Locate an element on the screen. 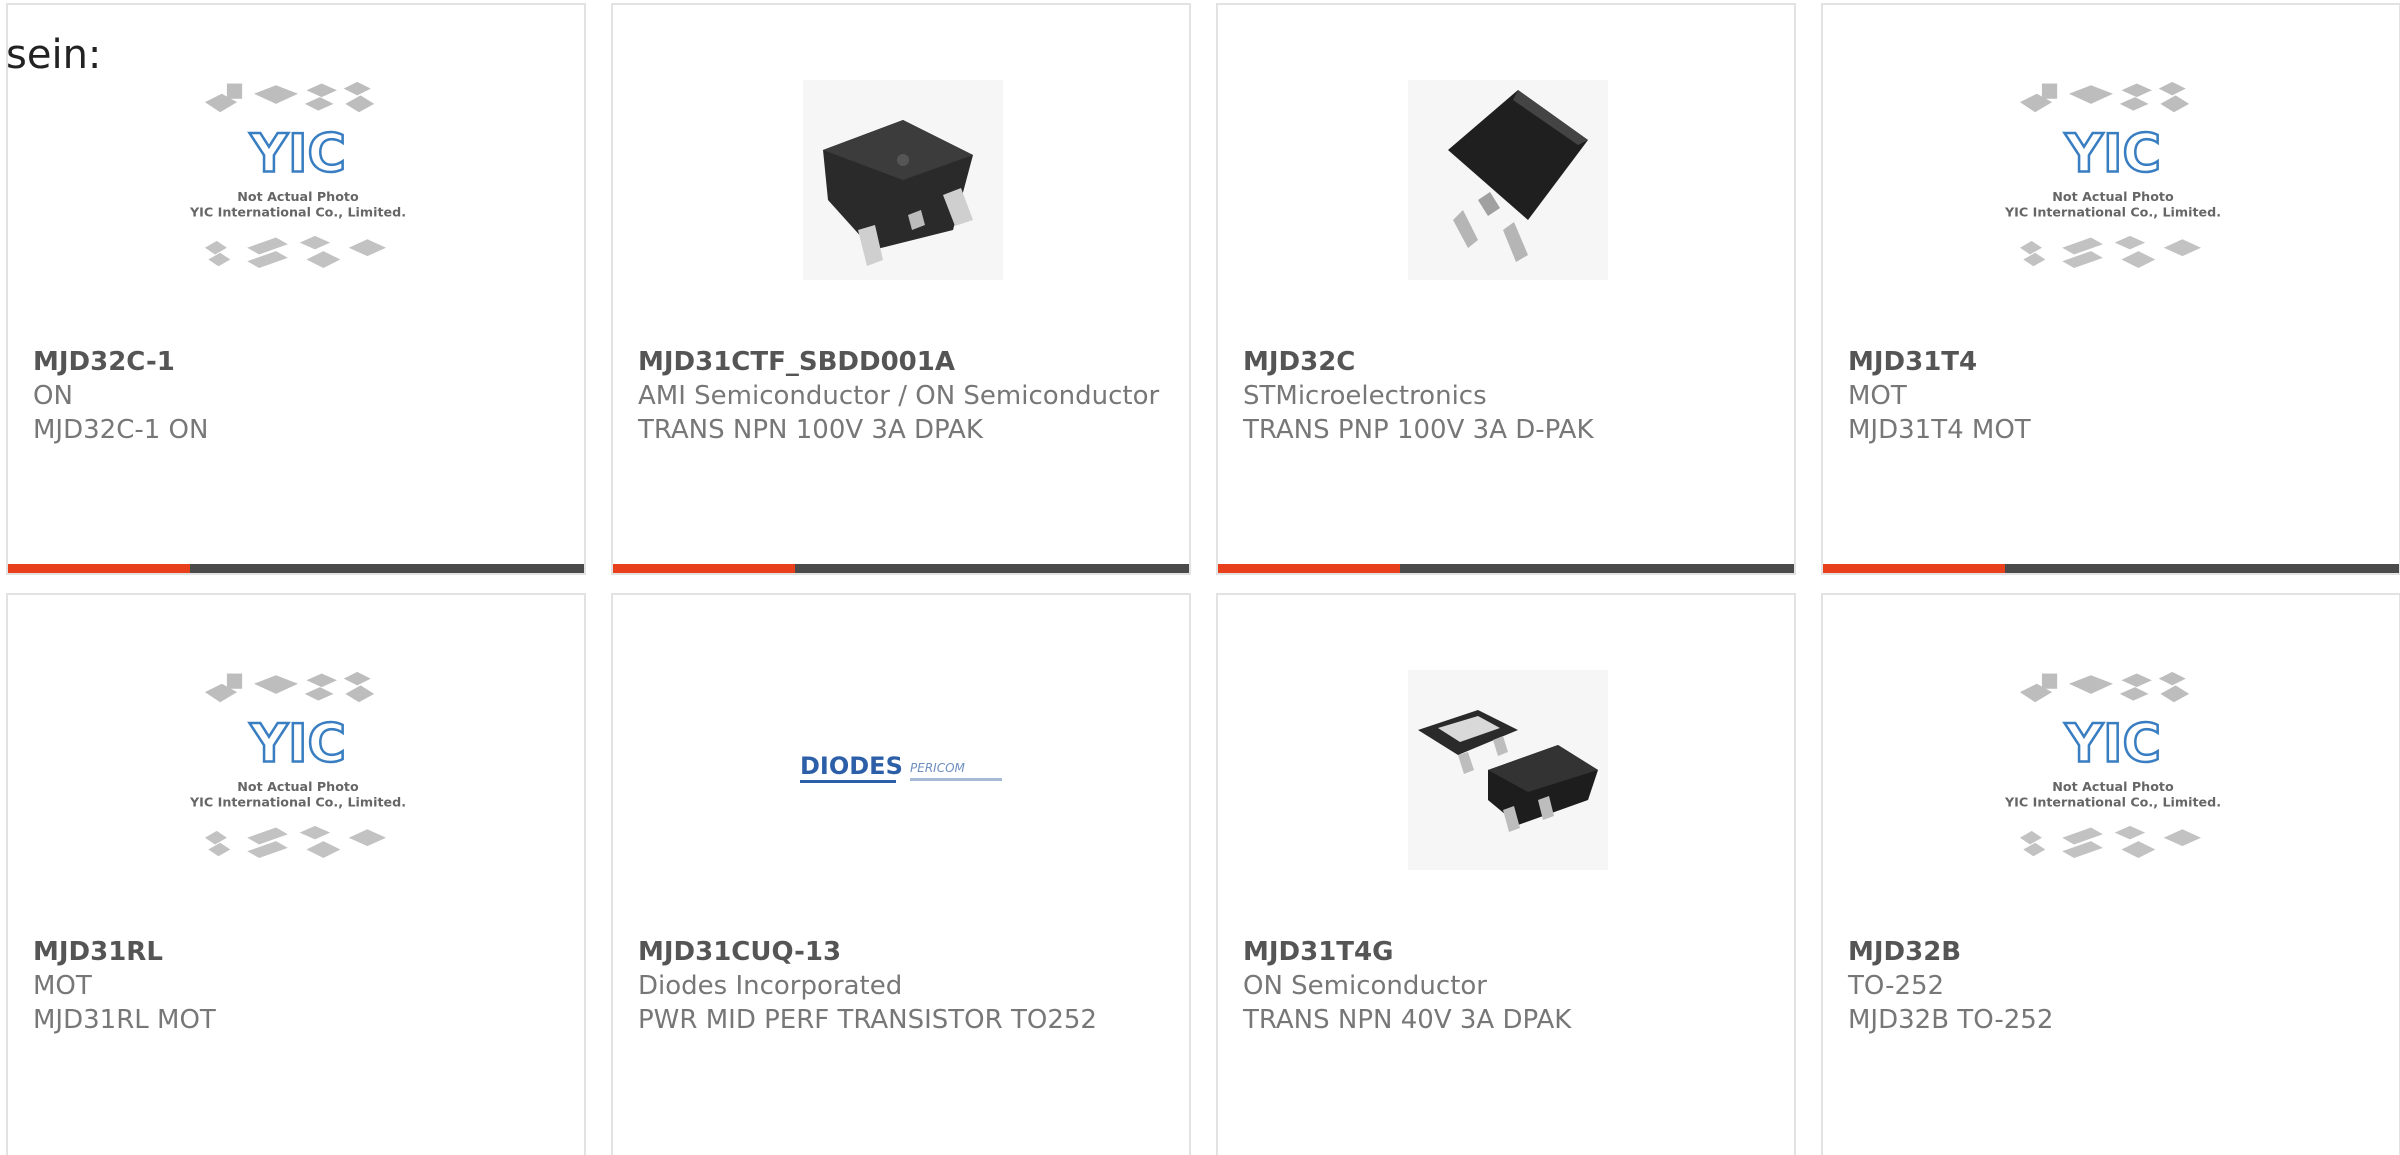 This screenshot has height=1155, width=2400. part-number: MJD31T4G is located at coordinates (1508, 952).